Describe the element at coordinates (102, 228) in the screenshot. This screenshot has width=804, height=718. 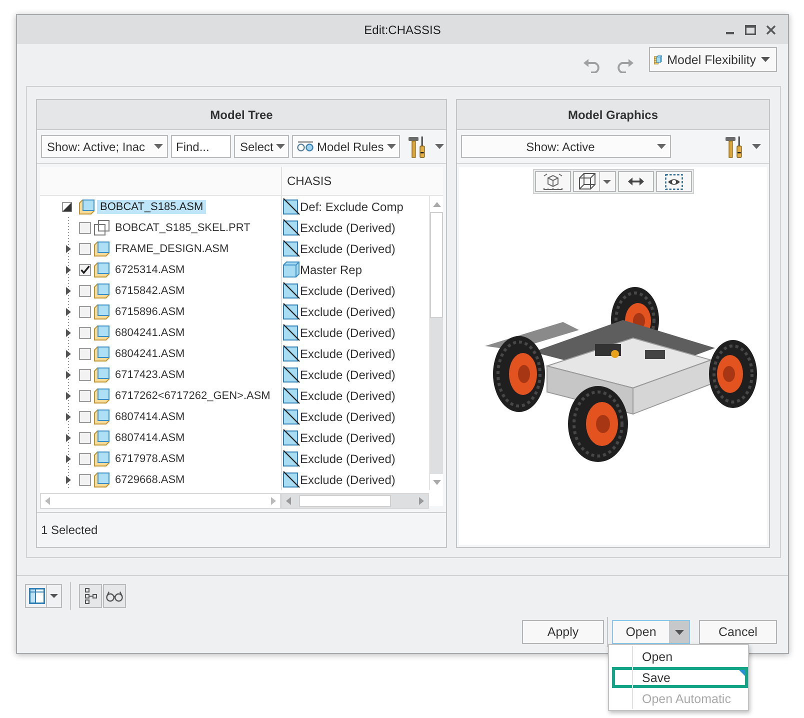
I see `cube-outline-icon` at that location.